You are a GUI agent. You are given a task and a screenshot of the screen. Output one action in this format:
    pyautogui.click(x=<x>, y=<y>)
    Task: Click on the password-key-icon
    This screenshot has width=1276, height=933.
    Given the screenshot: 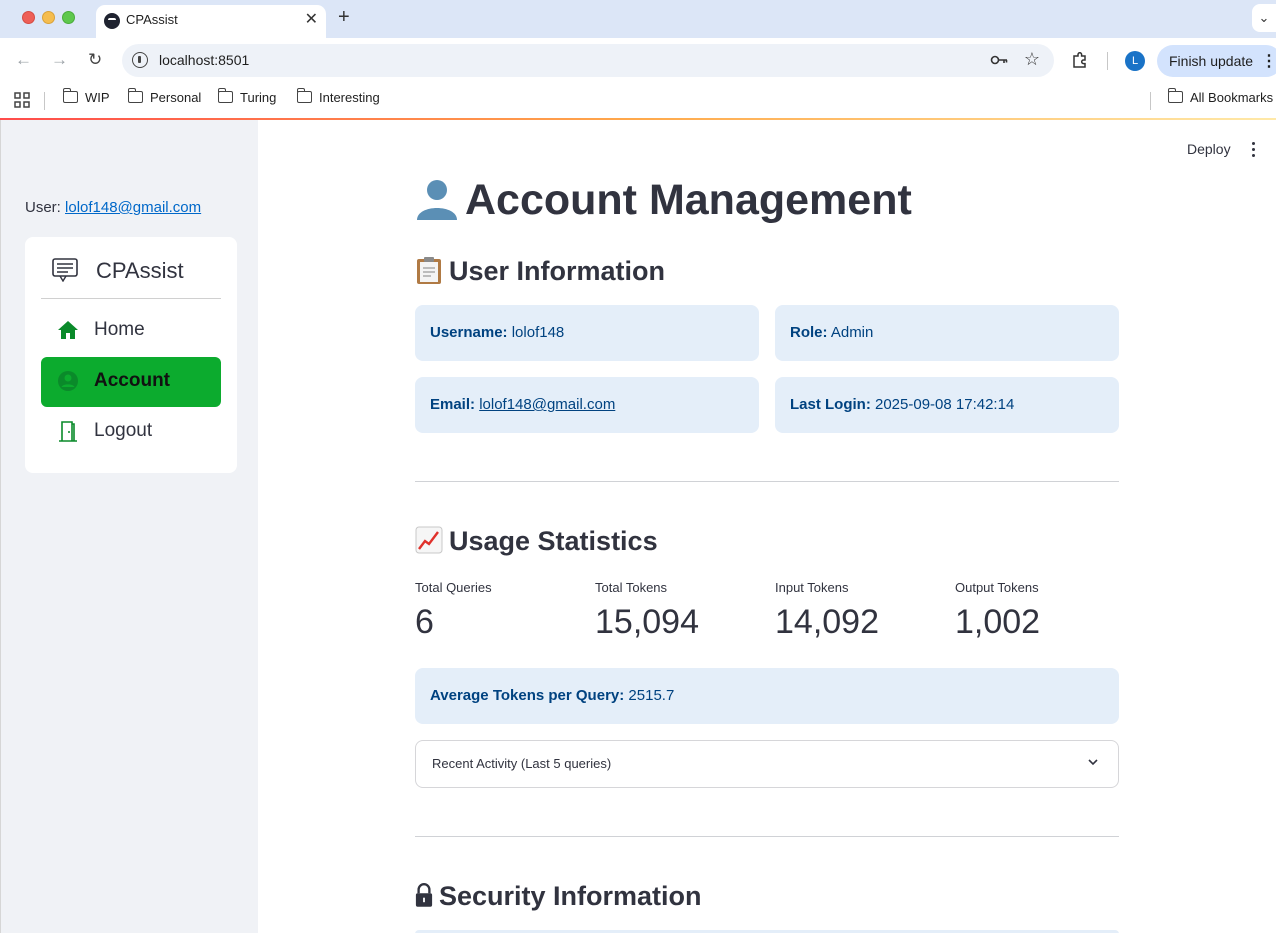 What is the action you would take?
    pyautogui.click(x=999, y=60)
    